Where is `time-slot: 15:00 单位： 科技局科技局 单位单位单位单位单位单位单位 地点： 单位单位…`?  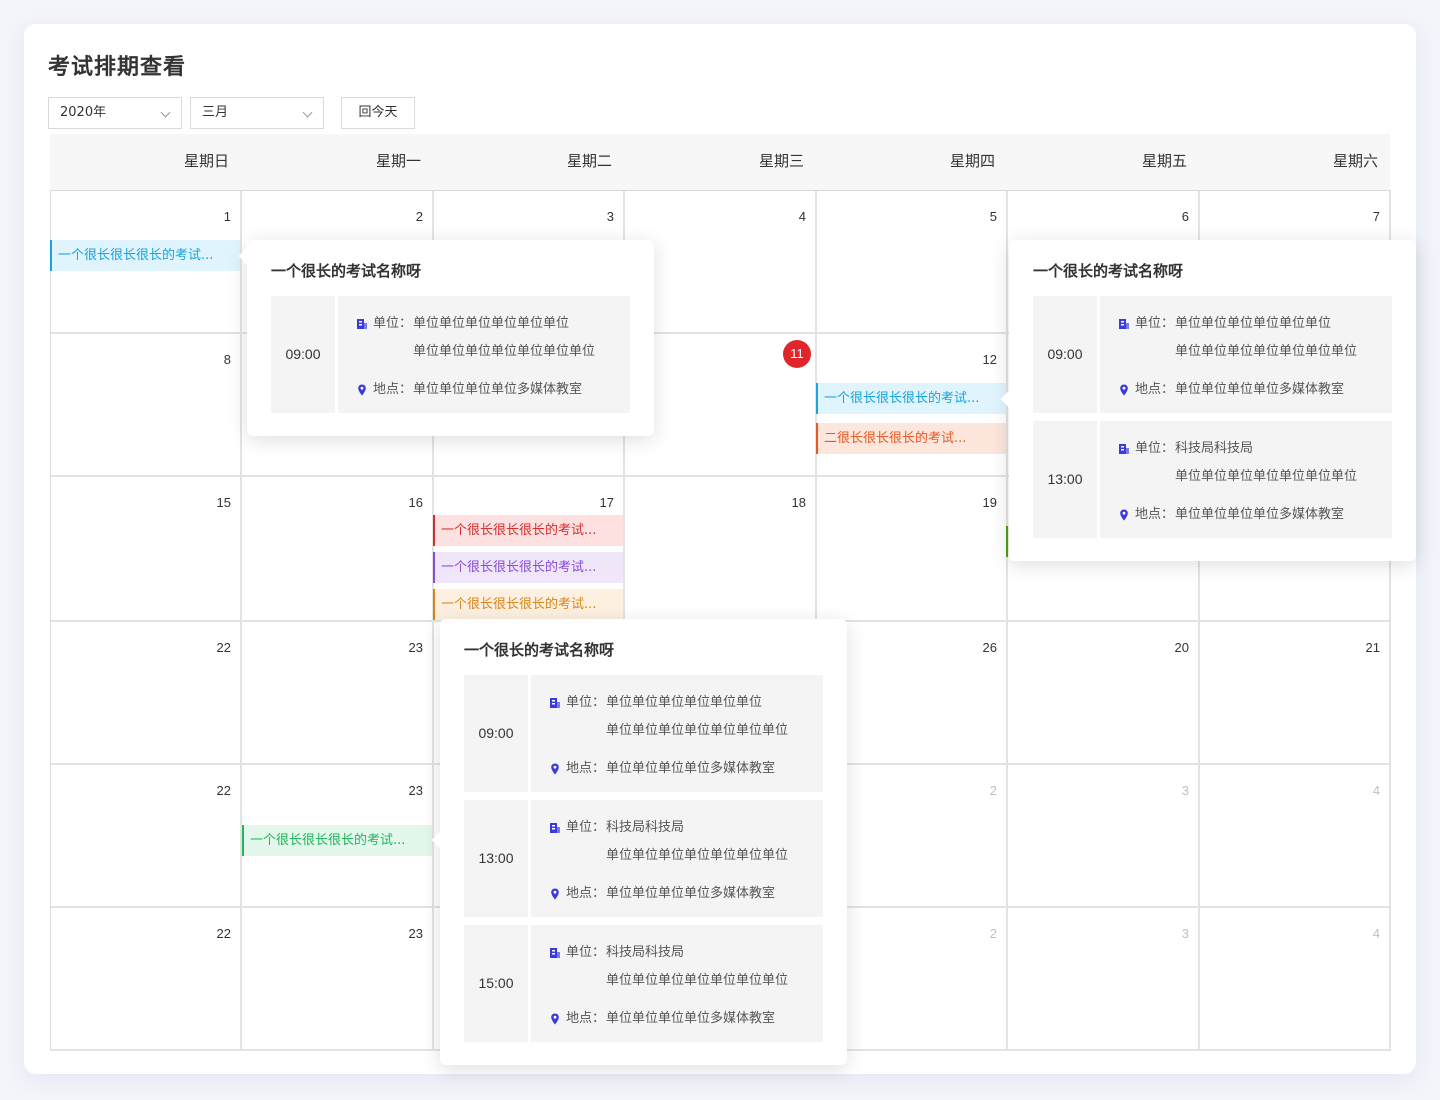
time-slot: 15:00 单位： 科技局科技局 单位单位单位单位单位单位单位 地点： 单位单位… is located at coordinates (643, 983).